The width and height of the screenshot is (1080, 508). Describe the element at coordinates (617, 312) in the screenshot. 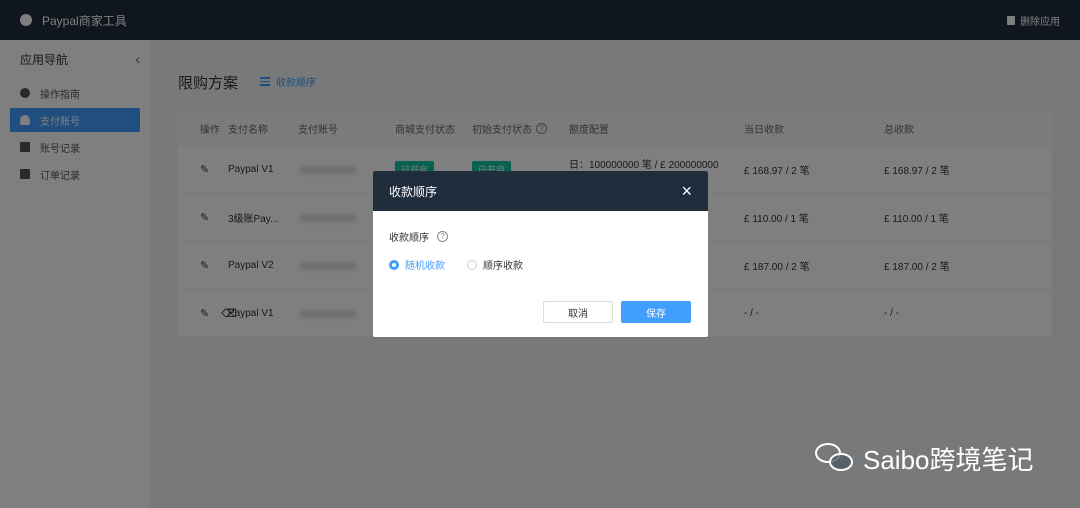

I see `dialog-buttons: 取消 保存` at that location.